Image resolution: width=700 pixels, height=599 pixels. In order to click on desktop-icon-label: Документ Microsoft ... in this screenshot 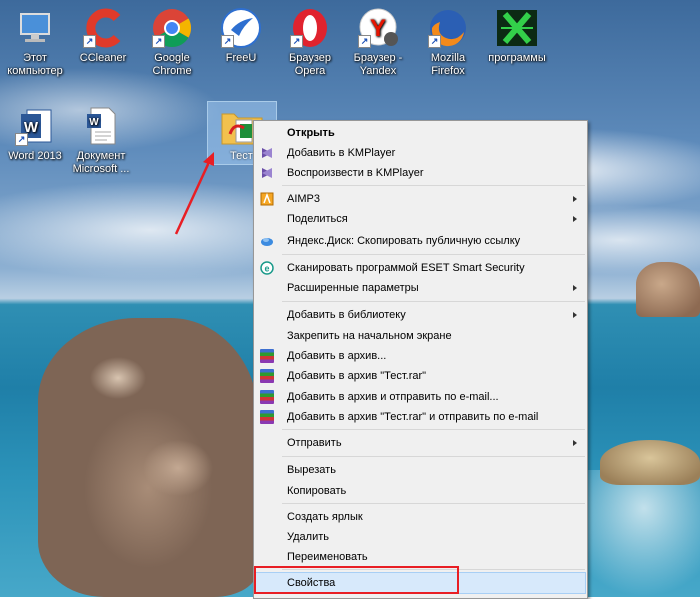, I will do `click(101, 162)`.